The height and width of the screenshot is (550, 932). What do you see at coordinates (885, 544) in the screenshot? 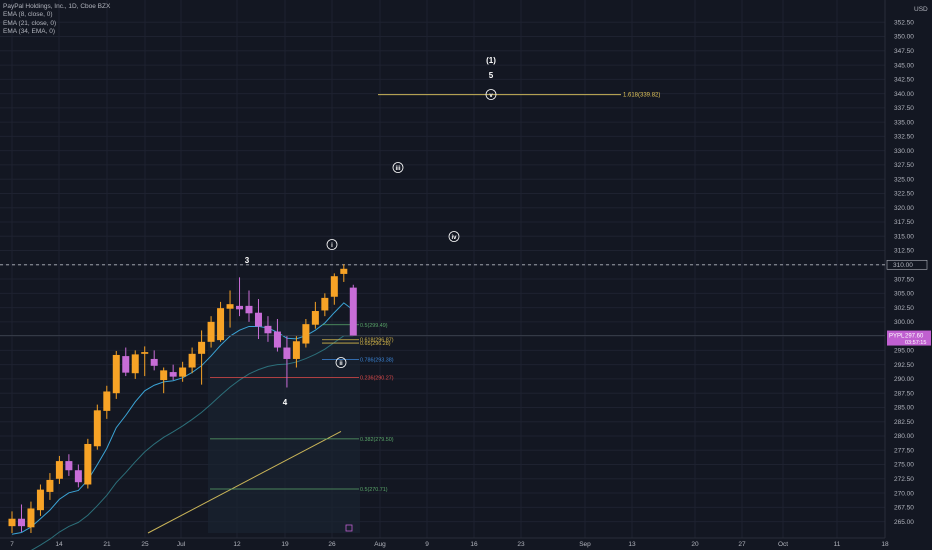
I see `x-tick-label: 18` at bounding box center [885, 544].